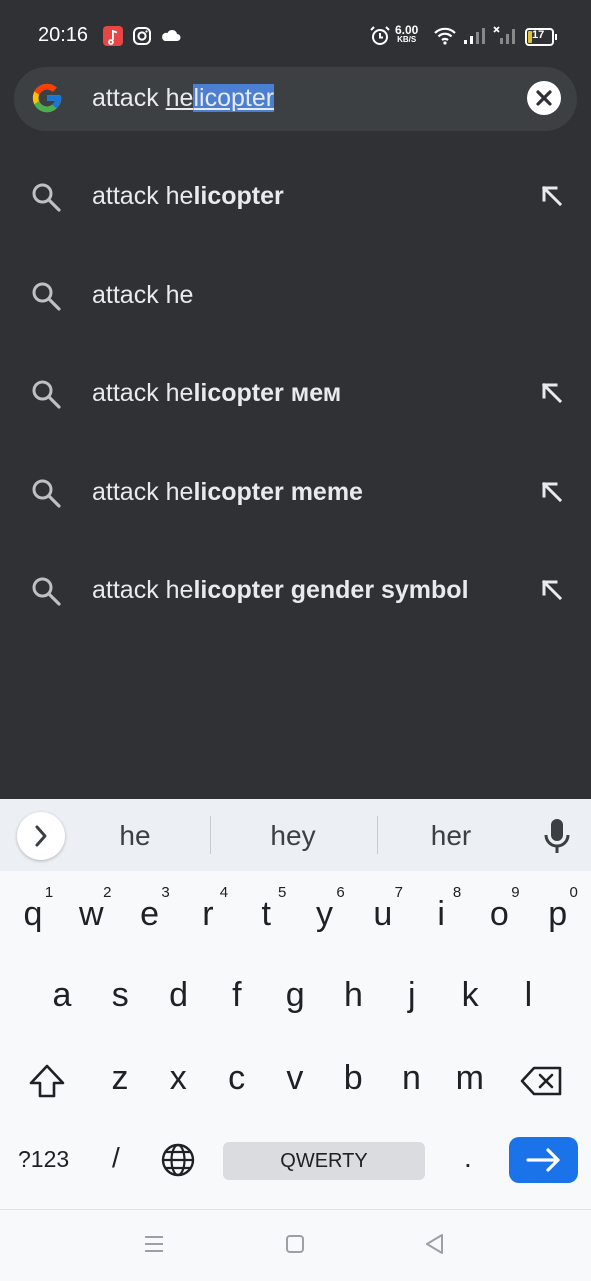 The height and width of the screenshot is (1281, 591). What do you see at coordinates (49, 892) in the screenshot?
I see `key-hint: 1` at bounding box center [49, 892].